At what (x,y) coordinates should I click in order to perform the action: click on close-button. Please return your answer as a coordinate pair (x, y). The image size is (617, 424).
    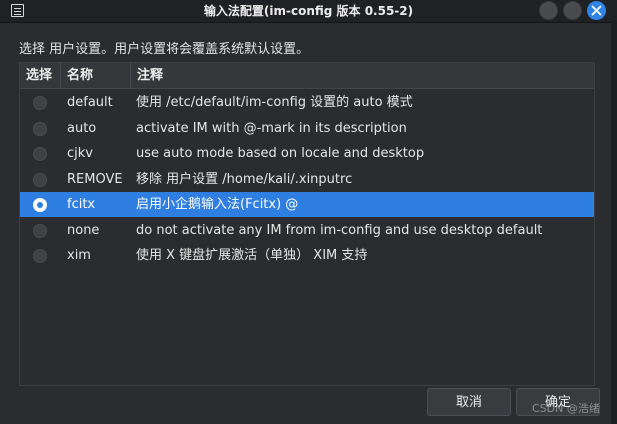
    Looking at the image, I should click on (596, 10).